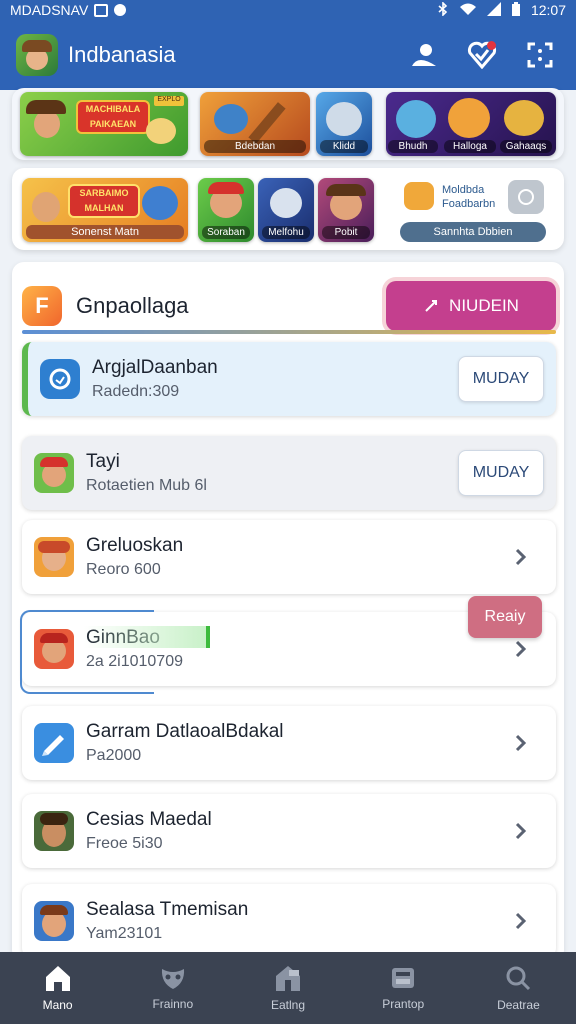  Describe the element at coordinates (101, 10) in the screenshot. I see `notification-icon` at that location.